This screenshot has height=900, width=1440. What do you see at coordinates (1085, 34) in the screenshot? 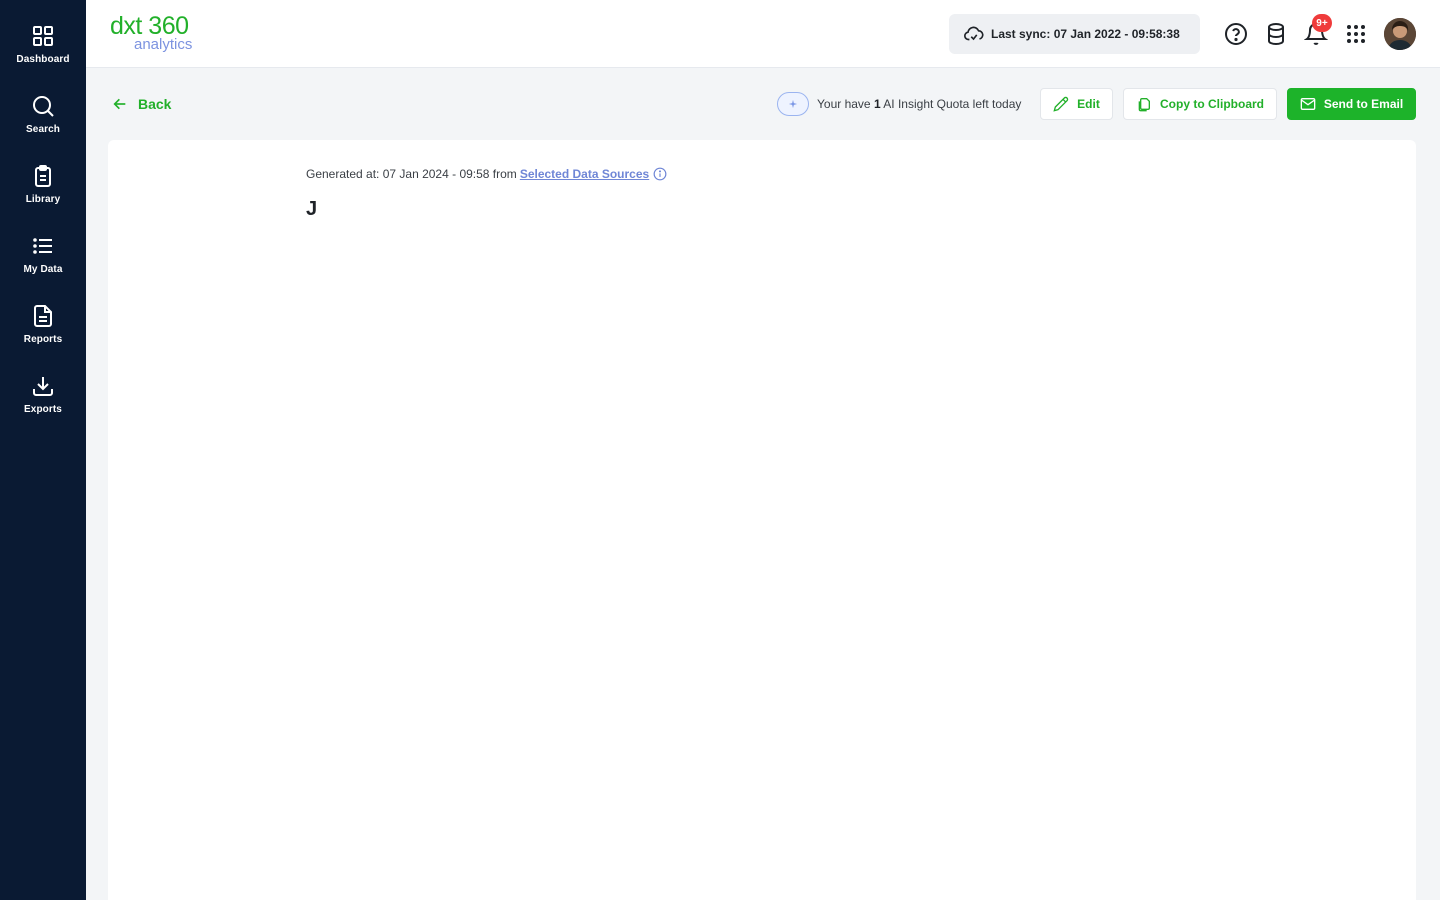
I see `last-sync-text: Last sync: 07 Jan 2022 - 09:58:38` at bounding box center [1085, 34].